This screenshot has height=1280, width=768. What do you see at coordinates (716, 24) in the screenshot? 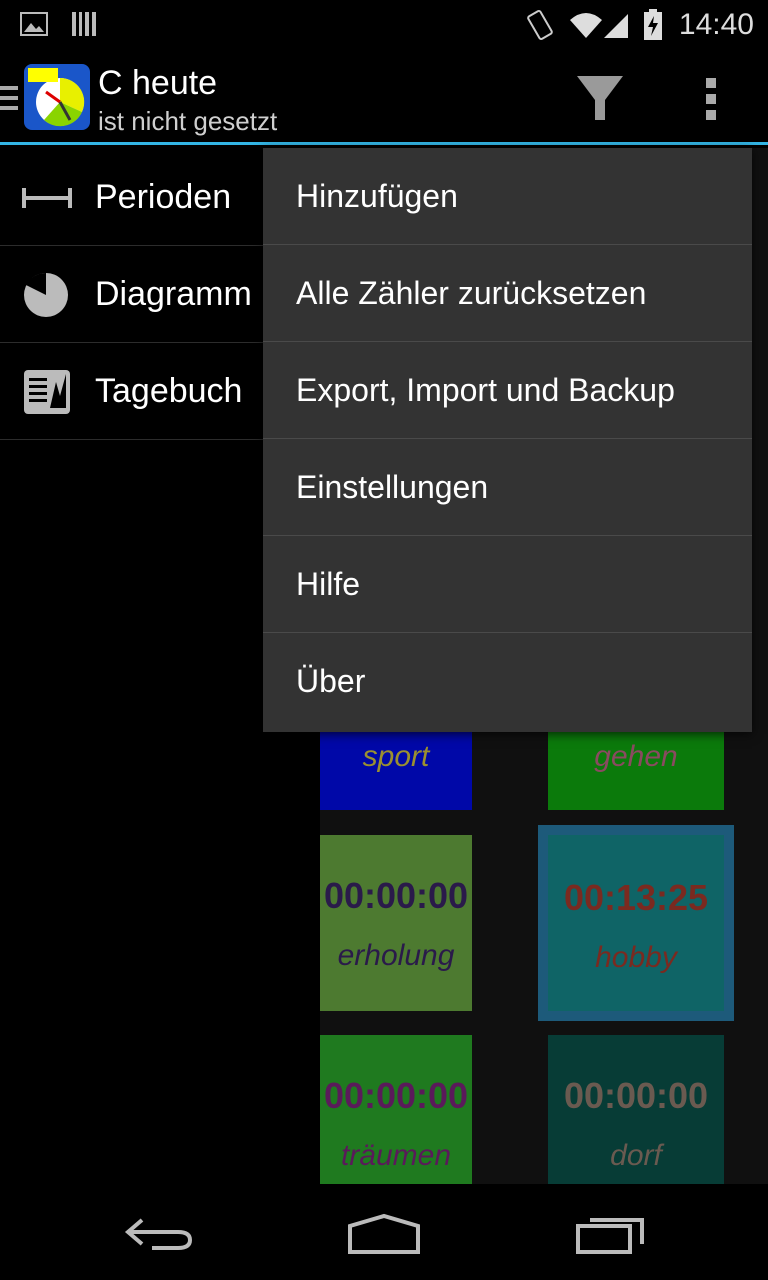
I see `status-time: 14:40` at bounding box center [716, 24].